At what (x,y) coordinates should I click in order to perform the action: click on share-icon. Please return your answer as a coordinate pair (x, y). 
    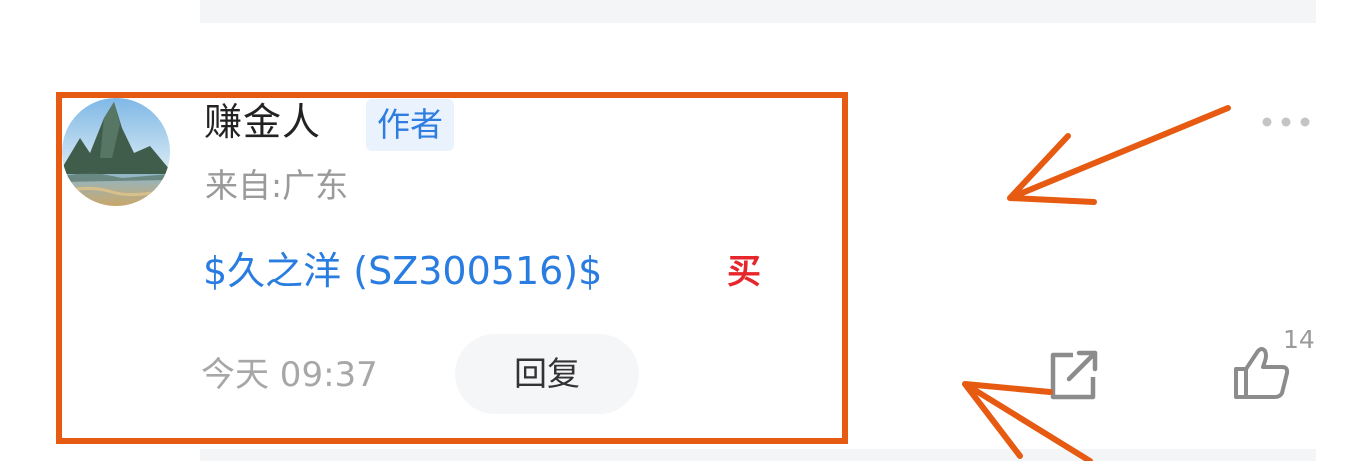
    Looking at the image, I should click on (1074, 375).